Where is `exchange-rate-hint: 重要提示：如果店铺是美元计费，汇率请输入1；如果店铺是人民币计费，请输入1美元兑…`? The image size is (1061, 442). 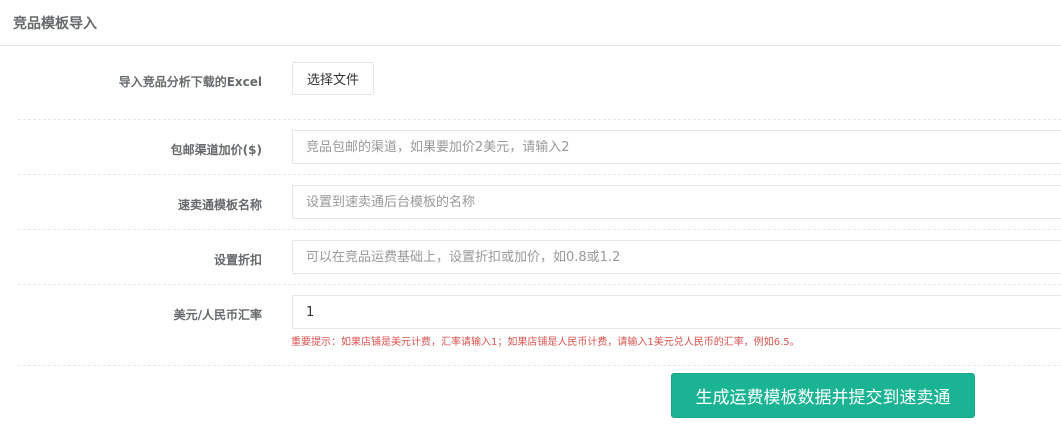
exchange-rate-hint: 重要提示：如果店铺是美元计费，汇率请输入1；如果店铺是人民币计费，请输入1美元兑… is located at coordinates (545, 342).